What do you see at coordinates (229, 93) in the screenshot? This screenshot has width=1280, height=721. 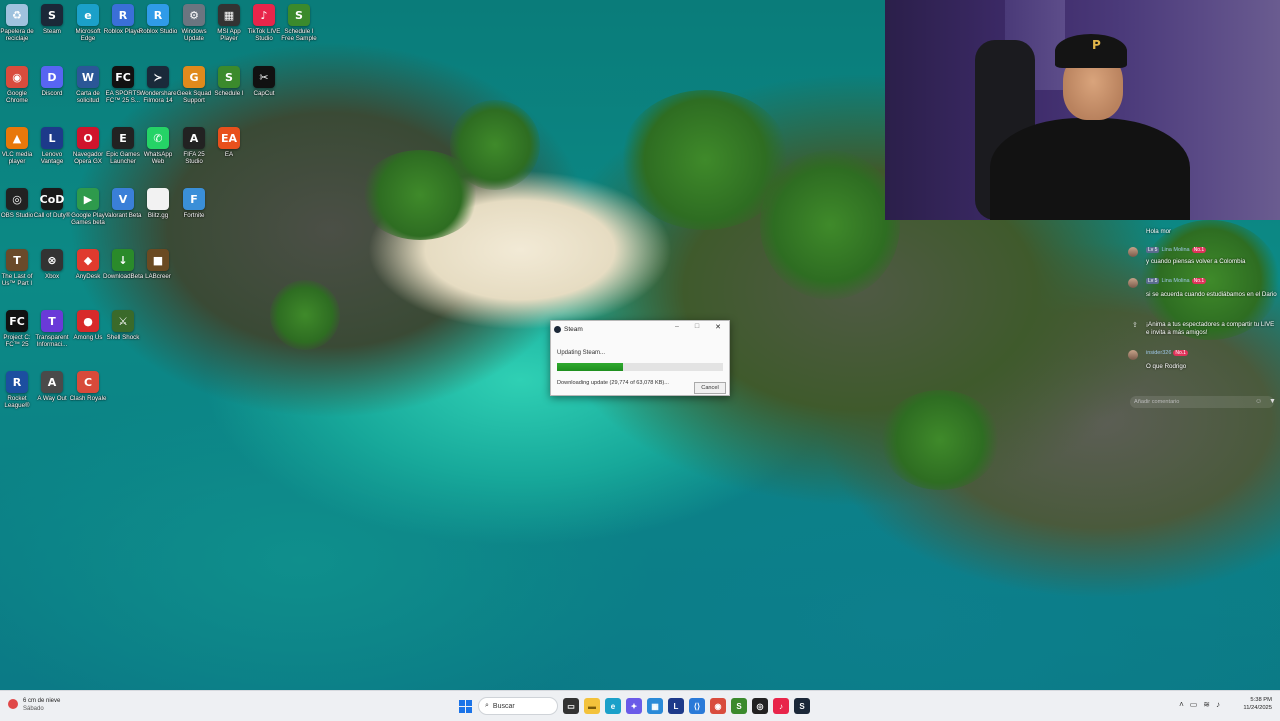 I see `desktop-icon-label: Schedule I` at bounding box center [229, 93].